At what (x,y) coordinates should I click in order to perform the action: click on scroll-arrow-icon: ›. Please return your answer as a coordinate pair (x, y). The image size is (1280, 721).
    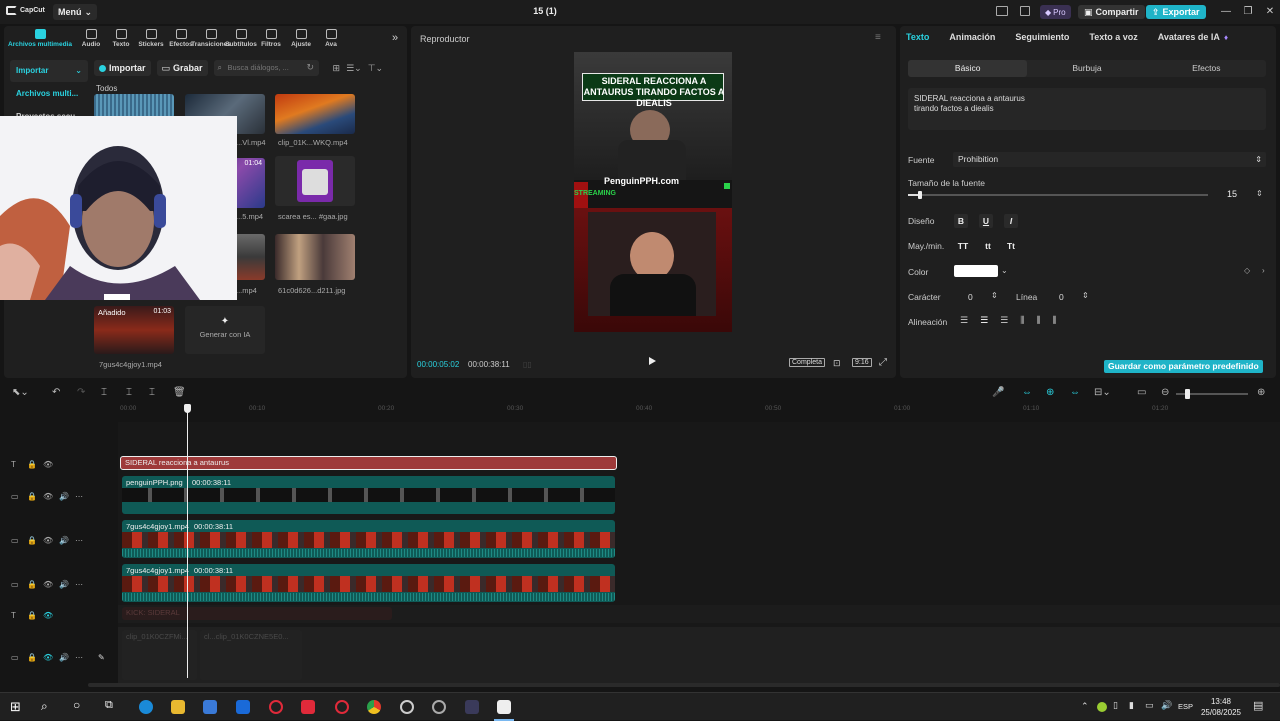
    Looking at the image, I should click on (1263, 270).